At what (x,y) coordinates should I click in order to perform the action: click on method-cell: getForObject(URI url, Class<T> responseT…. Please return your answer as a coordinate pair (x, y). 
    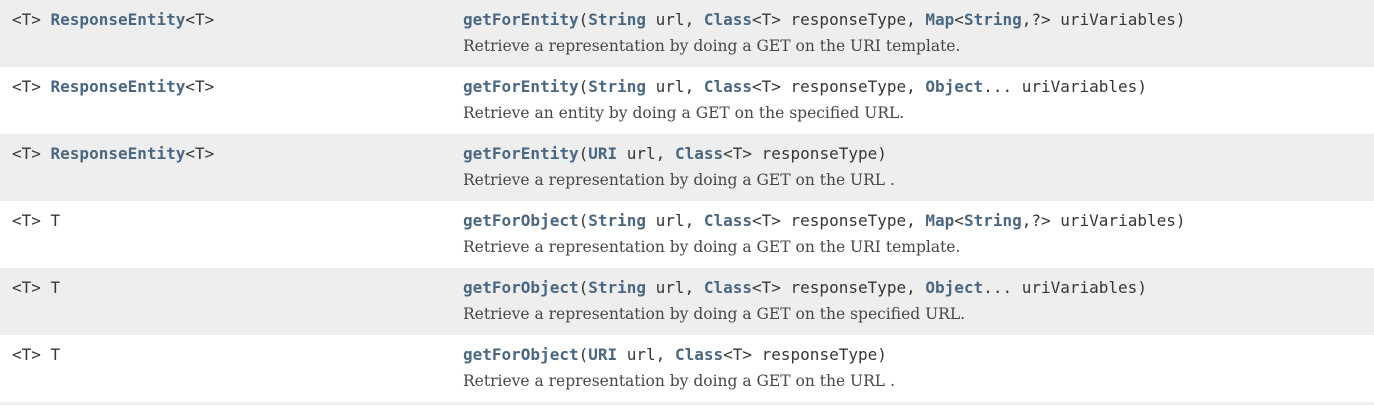
    Looking at the image, I should click on (918, 368).